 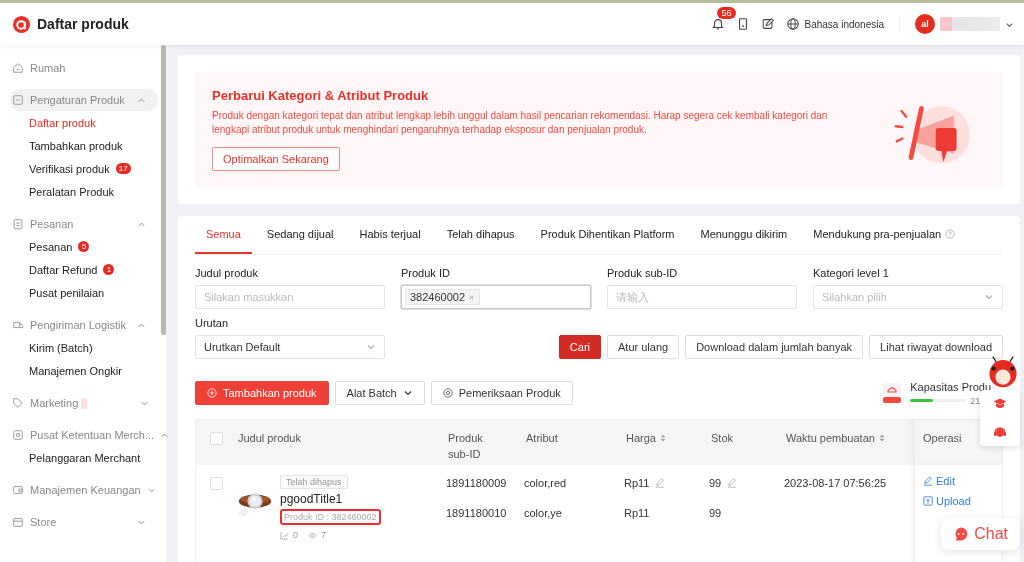 I want to click on sidebar-group: Marketing, so click(x=84, y=403).